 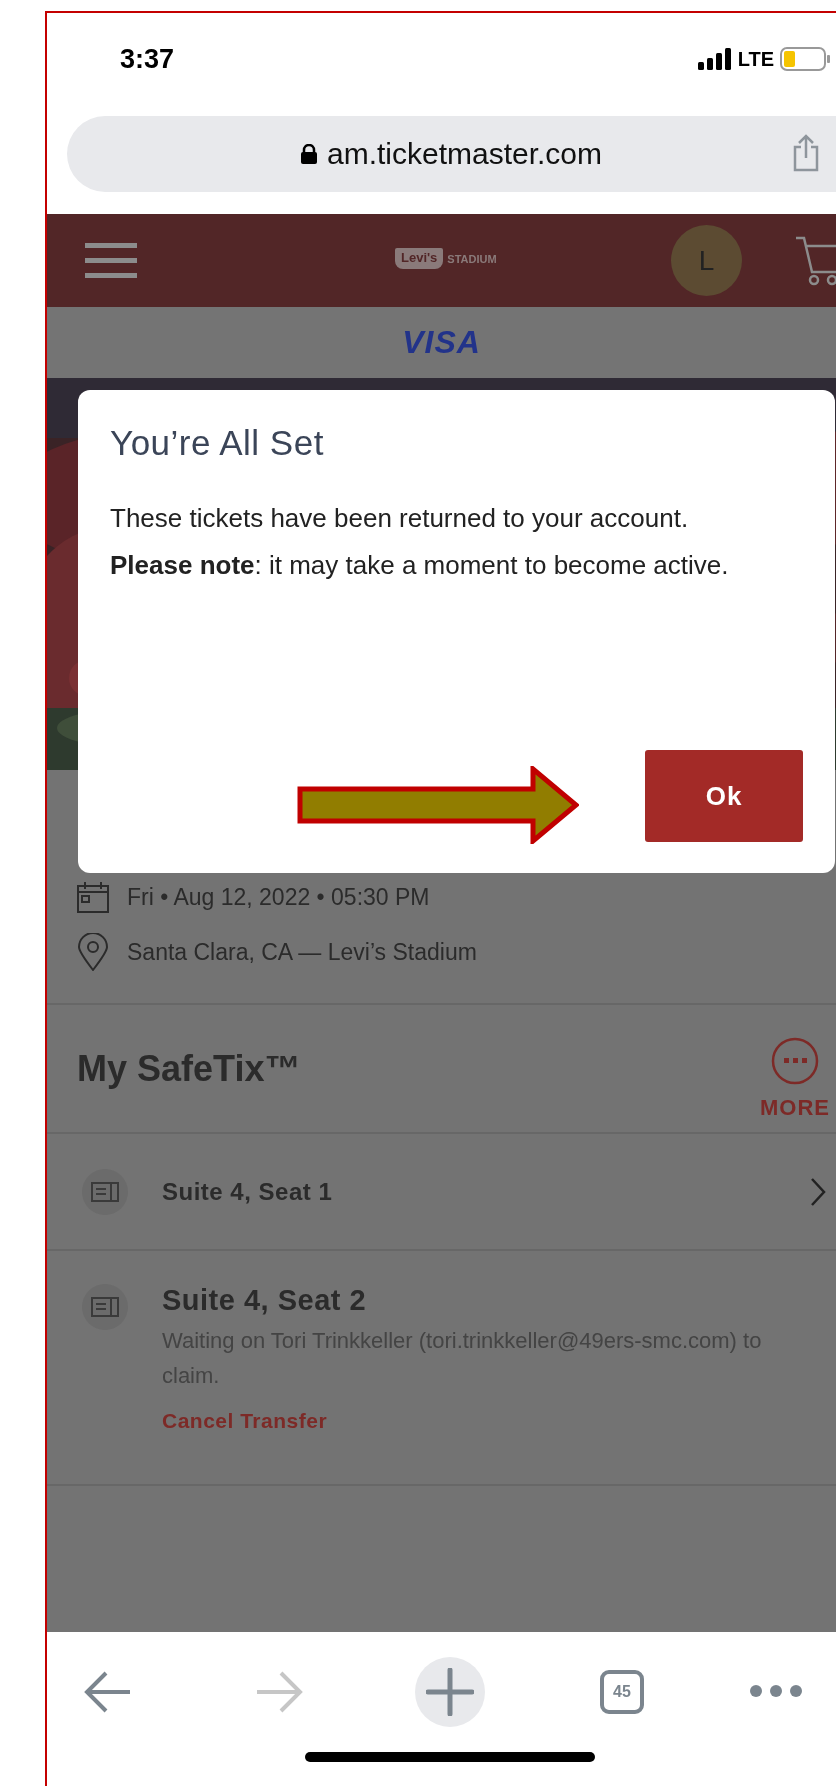 I want to click on more-icon, so click(x=795, y=1060).